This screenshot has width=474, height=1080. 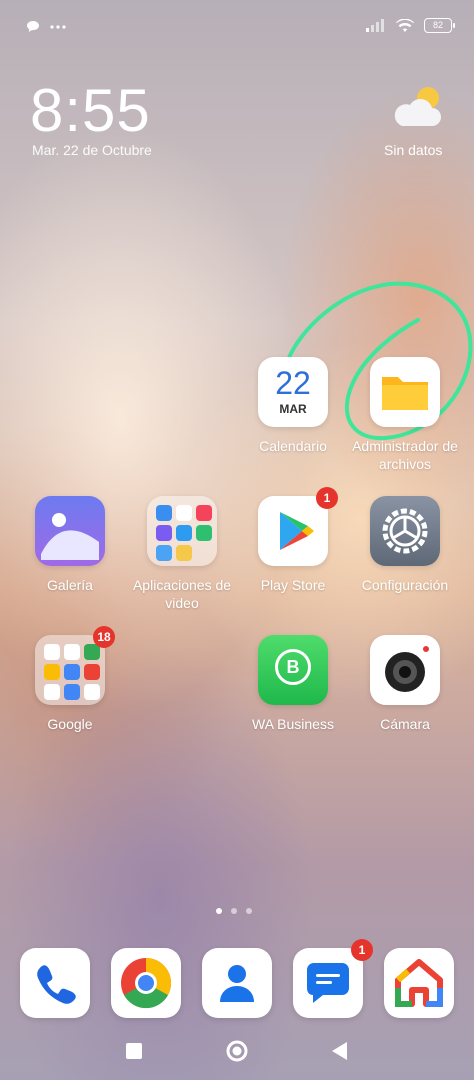 What do you see at coordinates (333, 978) in the screenshot?
I see `messages-icon: 1` at bounding box center [333, 978].